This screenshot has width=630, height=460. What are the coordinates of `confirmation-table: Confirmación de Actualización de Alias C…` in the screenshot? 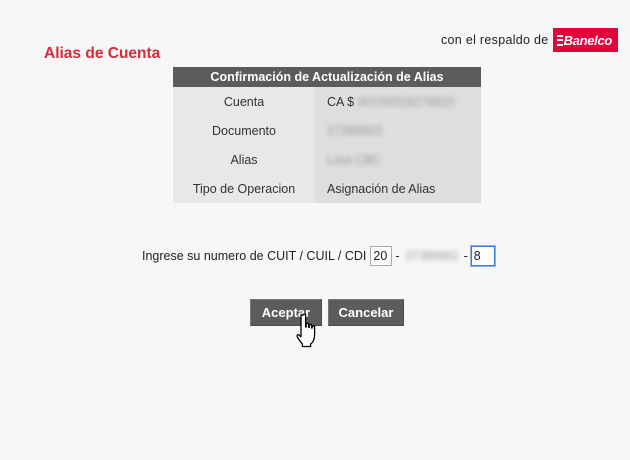 It's located at (327, 135).